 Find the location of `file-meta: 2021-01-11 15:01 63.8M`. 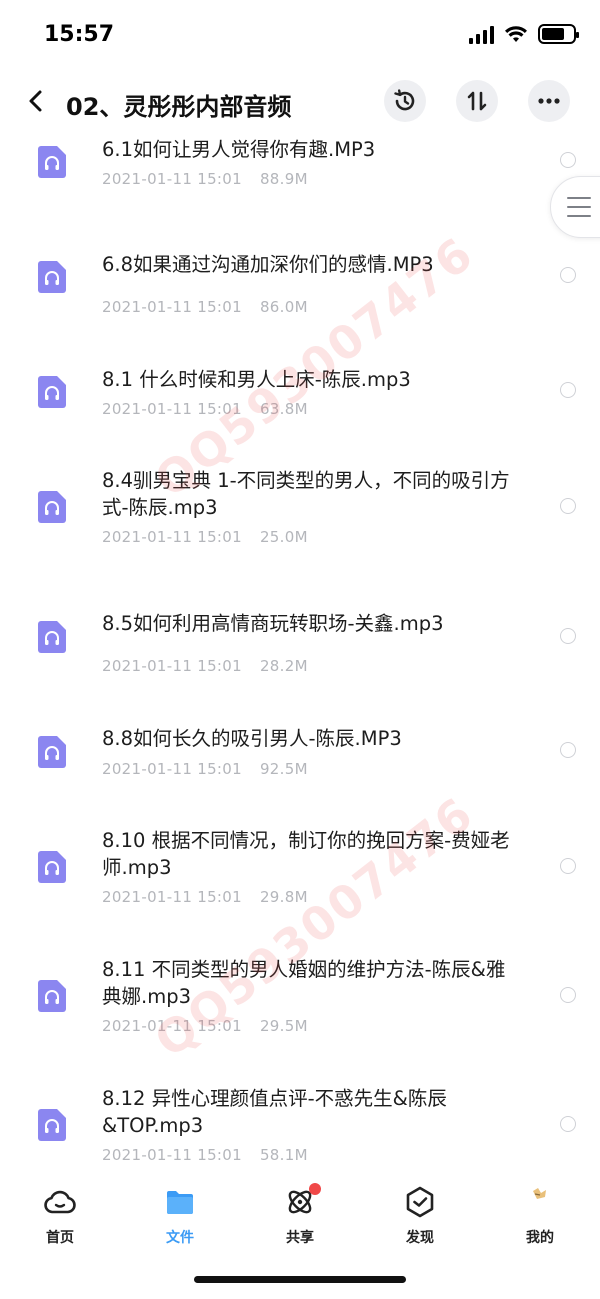

file-meta: 2021-01-11 15:01 63.8M is located at coordinates (205, 409).